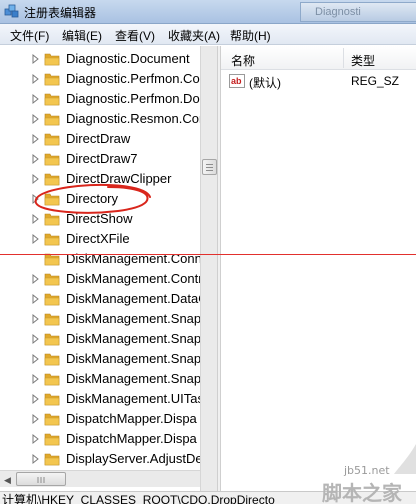 The image size is (416, 504). What do you see at coordinates (60, 13) in the screenshot?
I see `window-title: 注册表编辑器` at bounding box center [60, 13].